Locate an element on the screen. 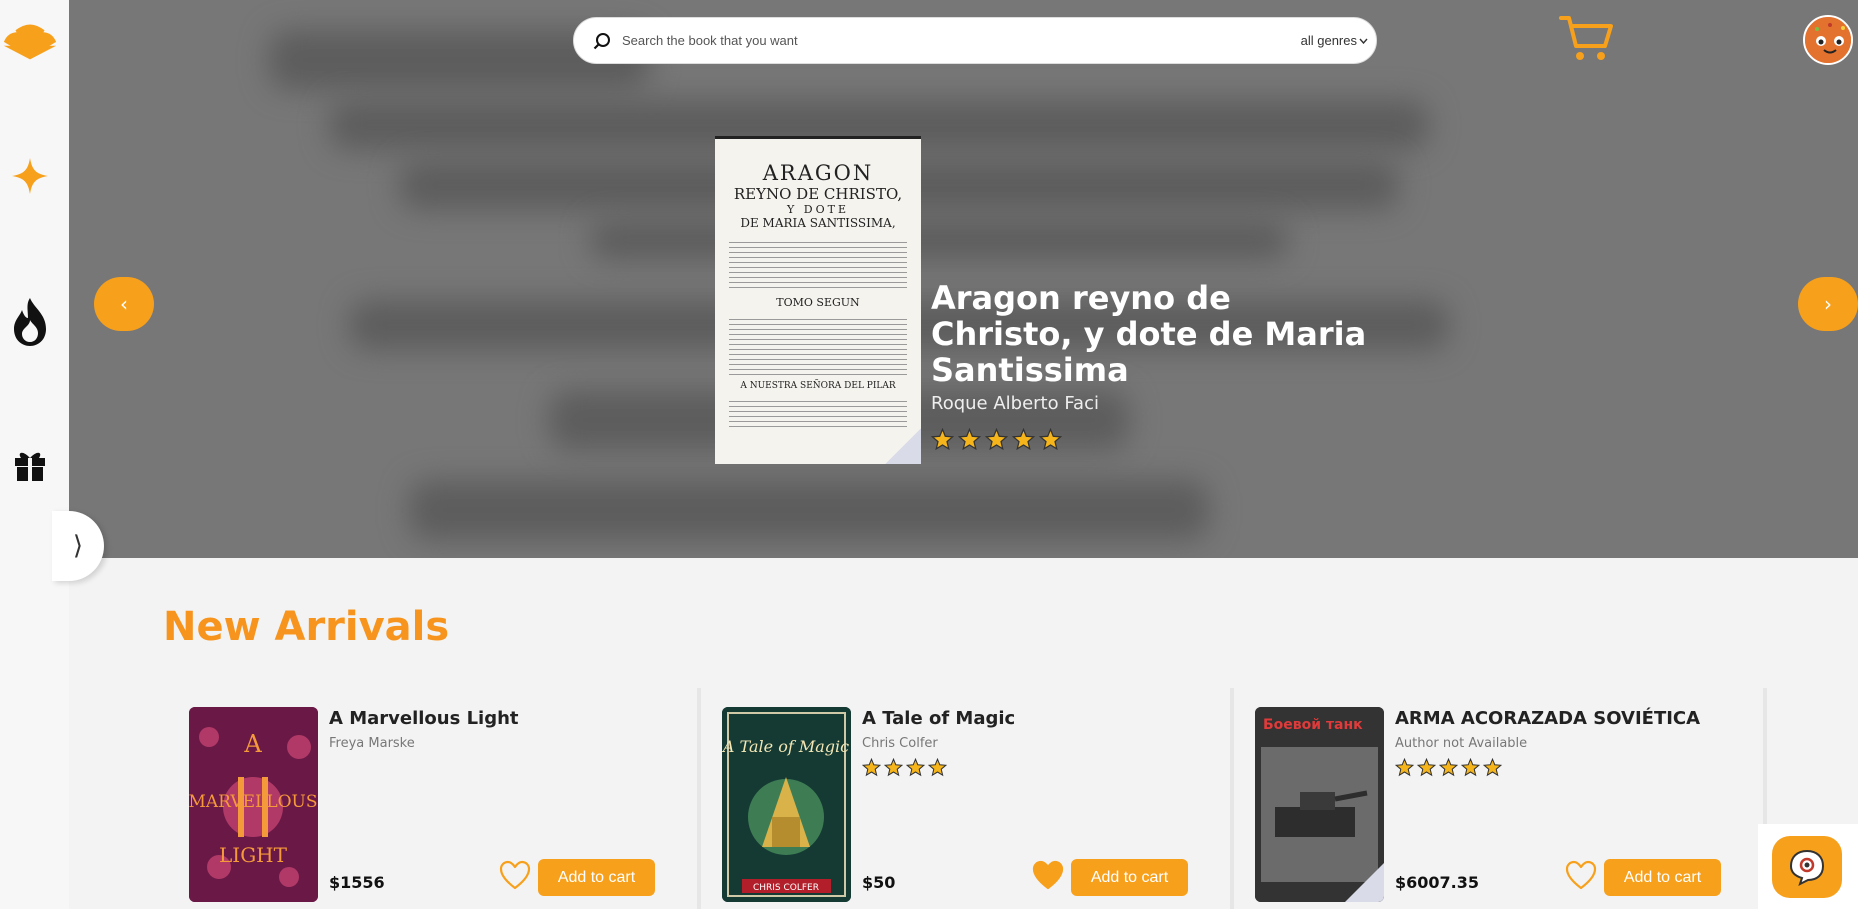 The image size is (1858, 909). chat-button is located at coordinates (1807, 867).